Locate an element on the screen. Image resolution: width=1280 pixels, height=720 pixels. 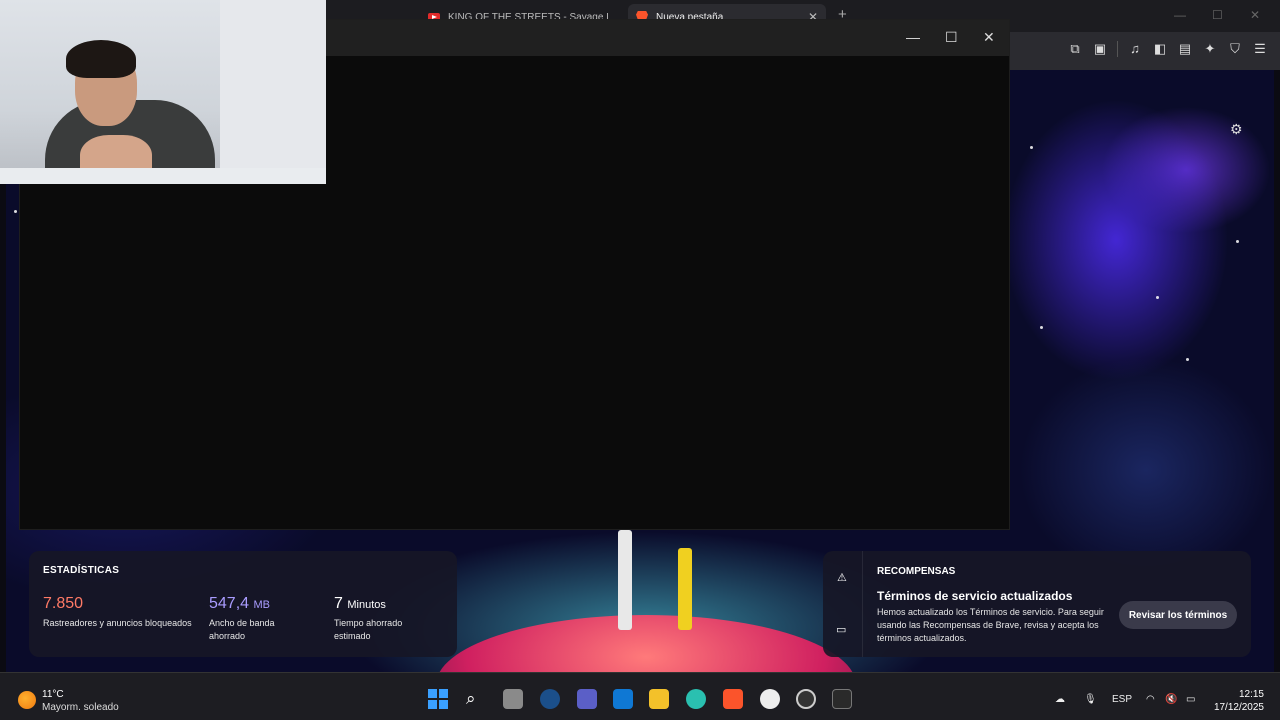
wallpaper-figure-rick is located at coordinates (625, 580).